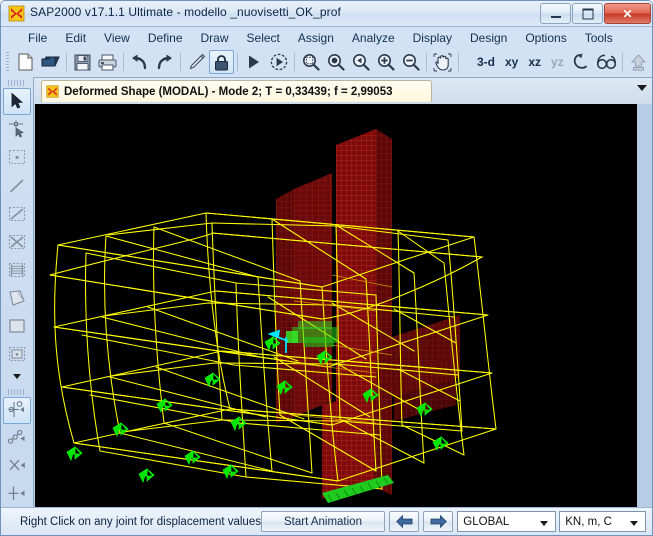 The image size is (653, 536). What do you see at coordinates (17, 410) in the screenshot?
I see `set-select-mode-icon` at bounding box center [17, 410].